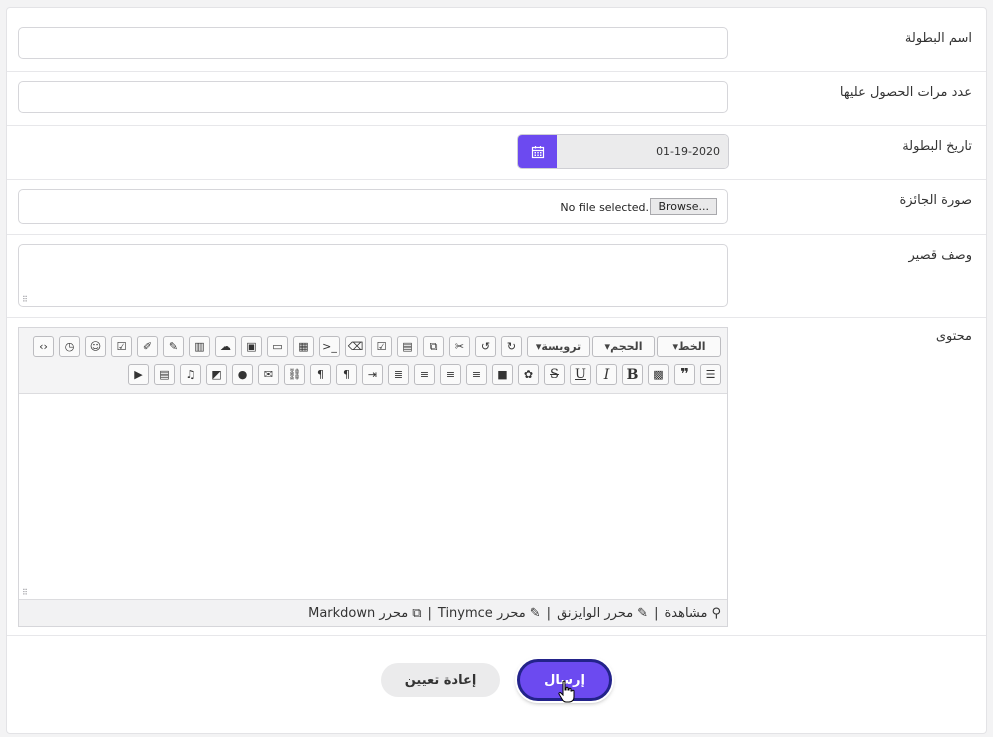 The height and width of the screenshot is (737, 993). I want to click on markdown-editor-link: محرر Markdown, so click(358, 613).